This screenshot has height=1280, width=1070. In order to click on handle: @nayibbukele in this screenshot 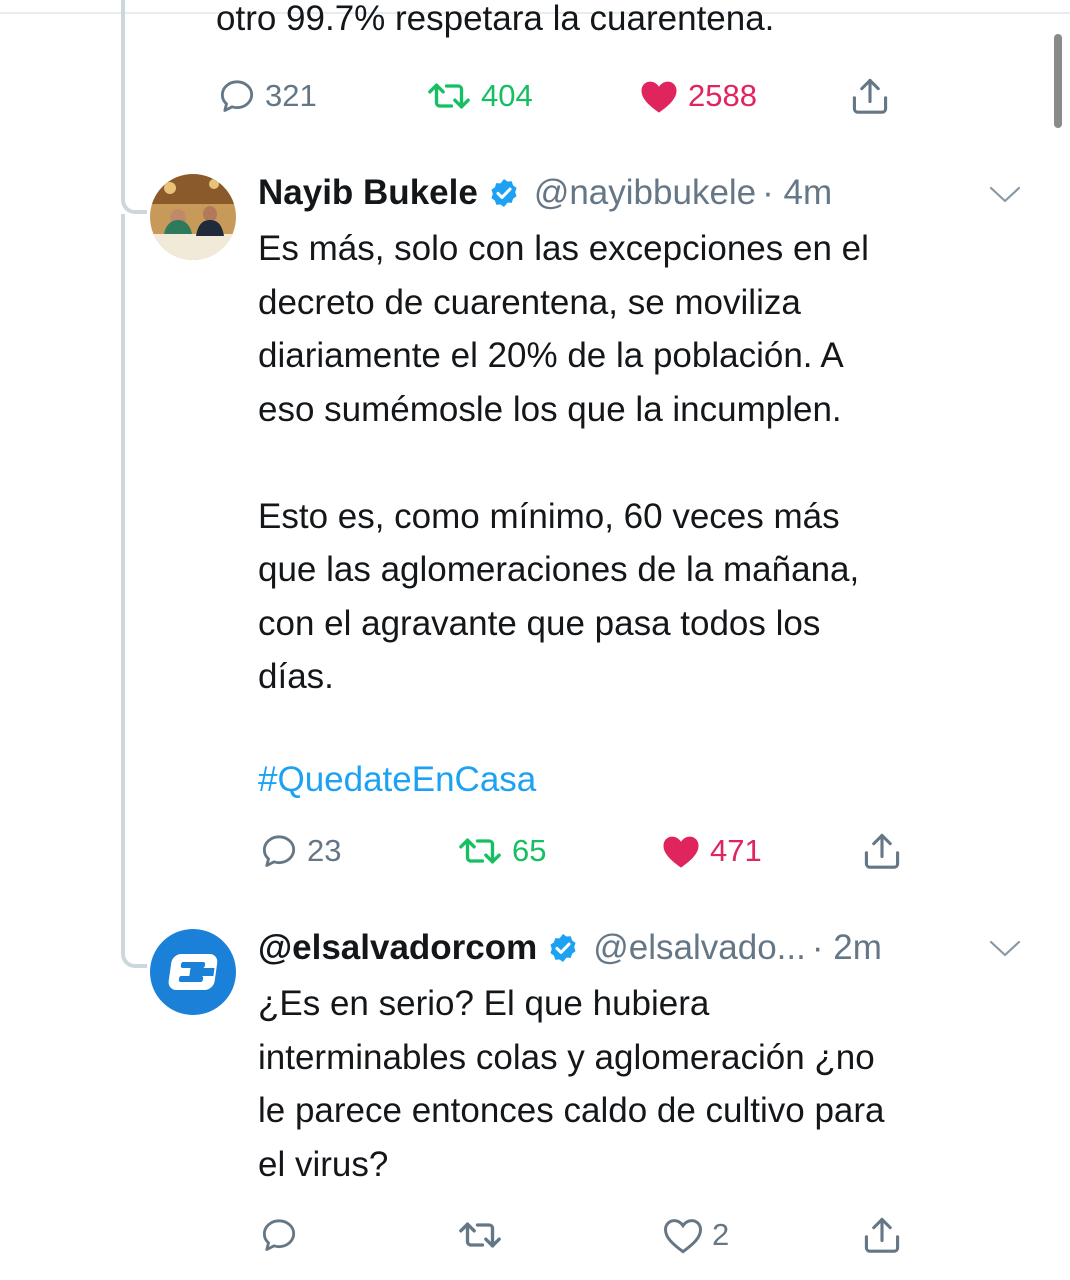, I will do `click(645, 193)`.